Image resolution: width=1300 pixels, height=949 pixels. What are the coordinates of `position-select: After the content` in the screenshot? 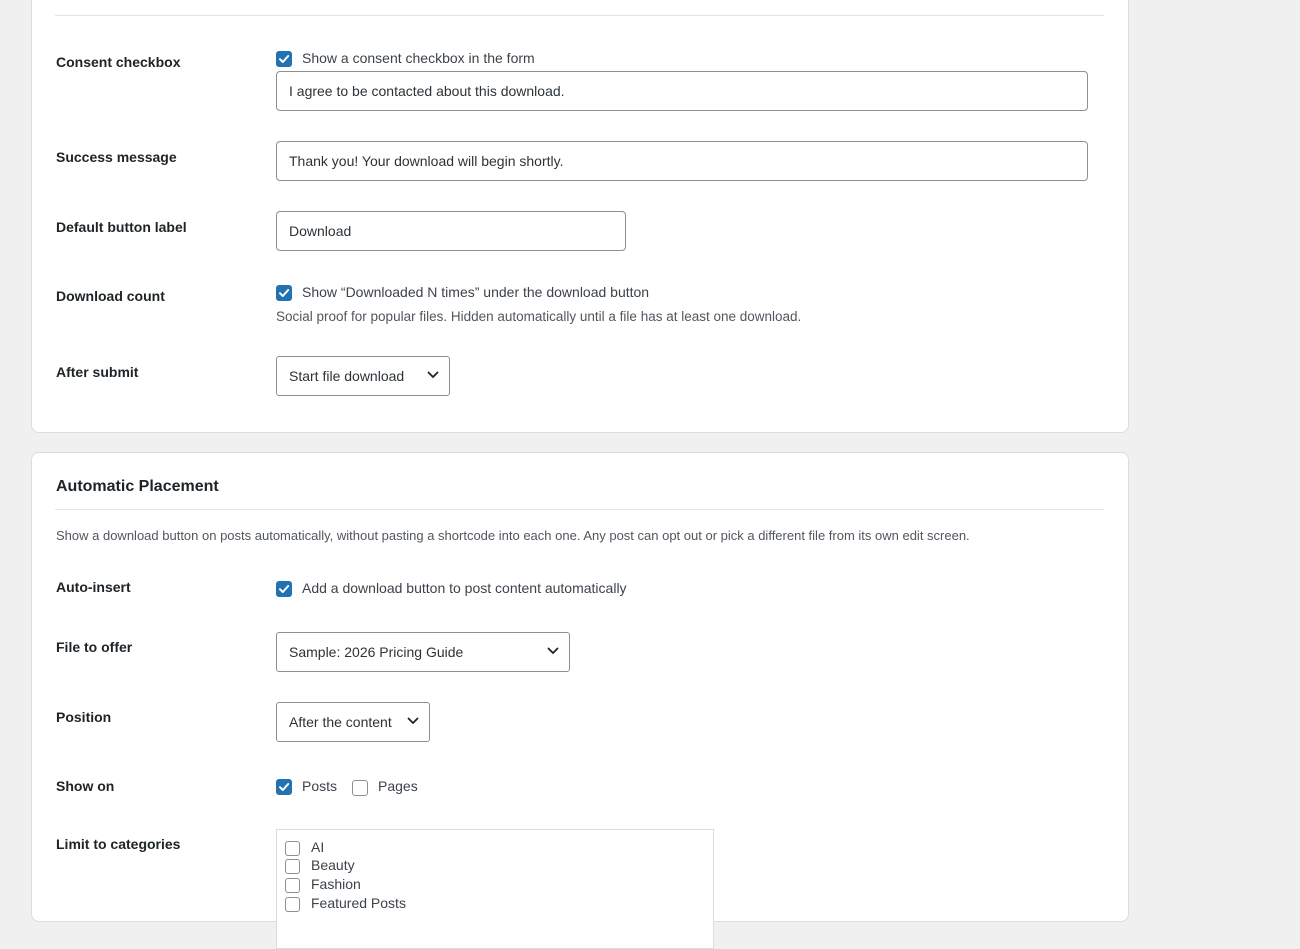 It's located at (353, 722).